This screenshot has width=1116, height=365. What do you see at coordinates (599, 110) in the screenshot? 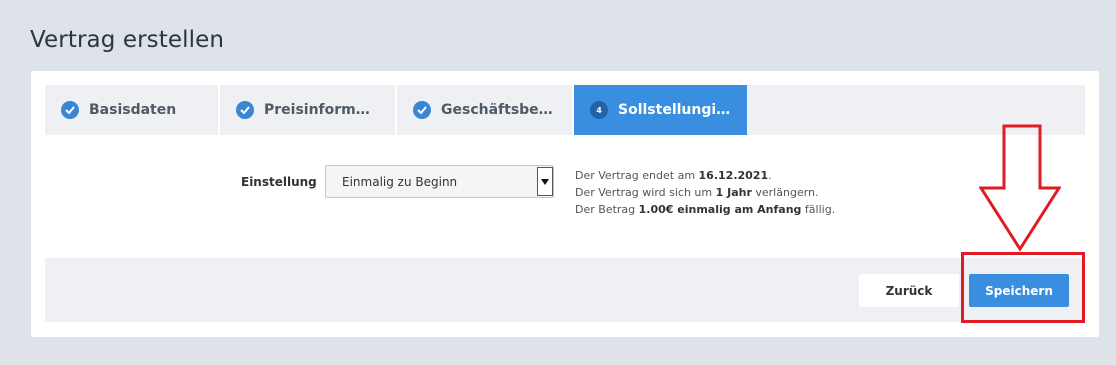
I see `step-number-badge: 4` at bounding box center [599, 110].